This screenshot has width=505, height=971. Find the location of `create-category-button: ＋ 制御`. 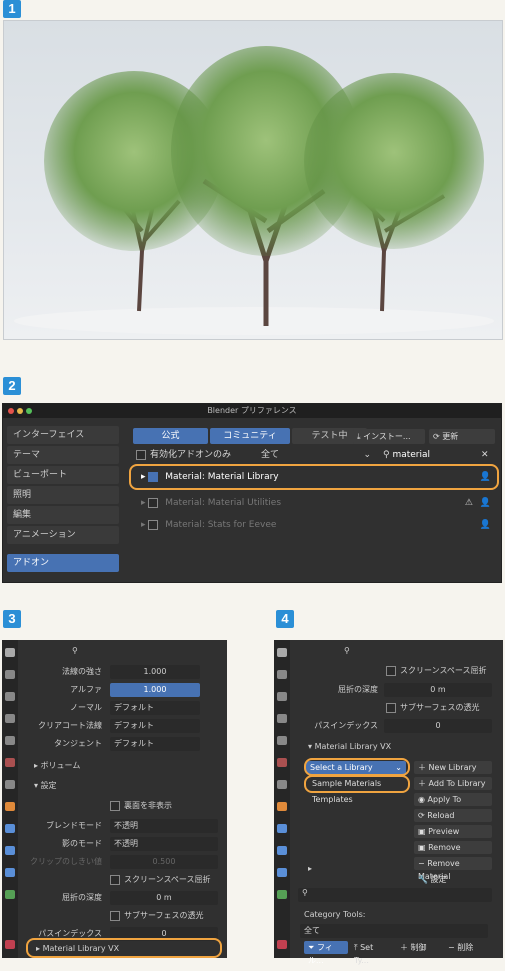

create-category-button: ＋ 制御 is located at coordinates (418, 947).